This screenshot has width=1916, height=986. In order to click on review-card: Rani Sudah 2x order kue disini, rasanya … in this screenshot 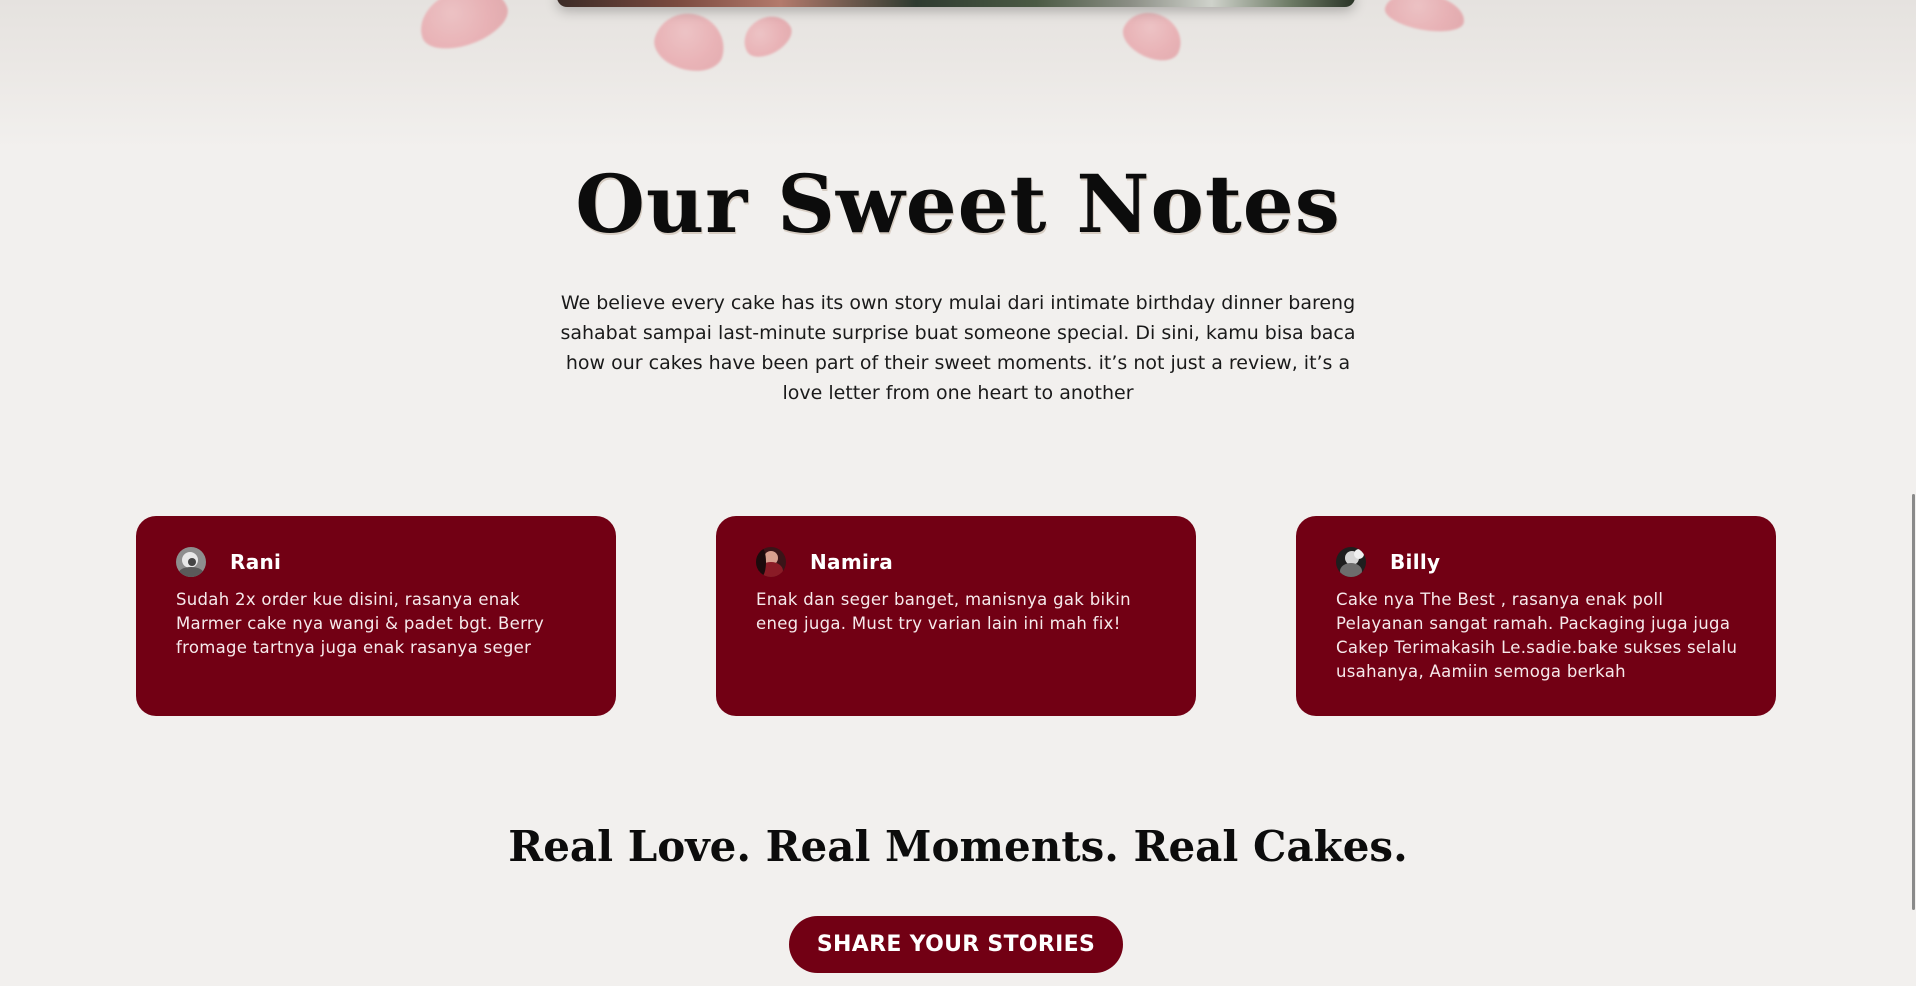, I will do `click(376, 616)`.